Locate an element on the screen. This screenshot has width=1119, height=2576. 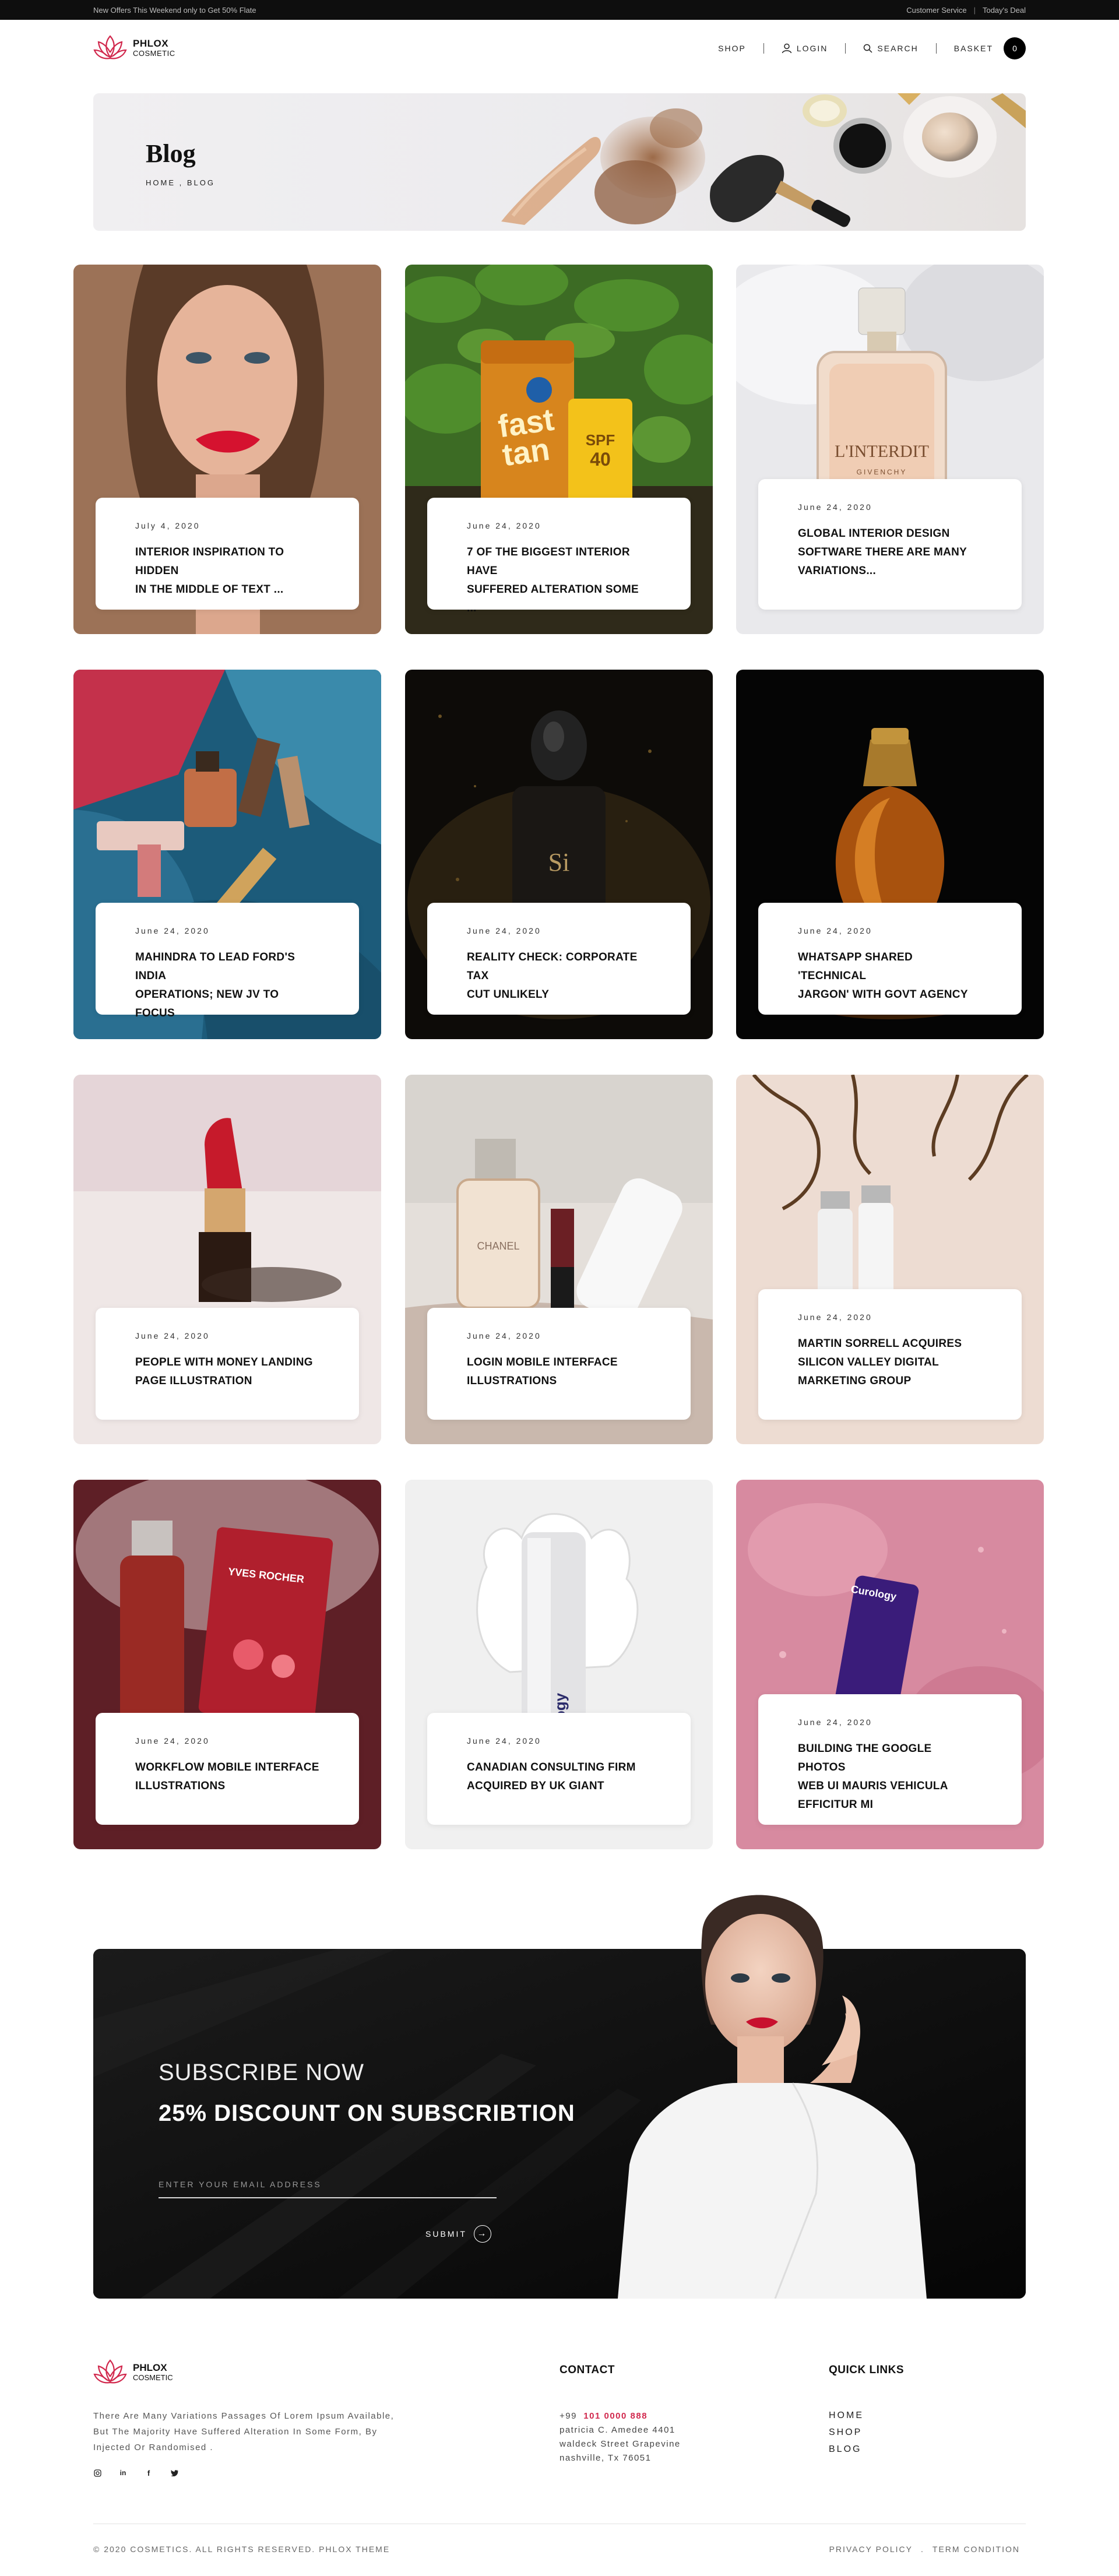
breadcrumb: HOME , BLOG is located at coordinates (180, 183).